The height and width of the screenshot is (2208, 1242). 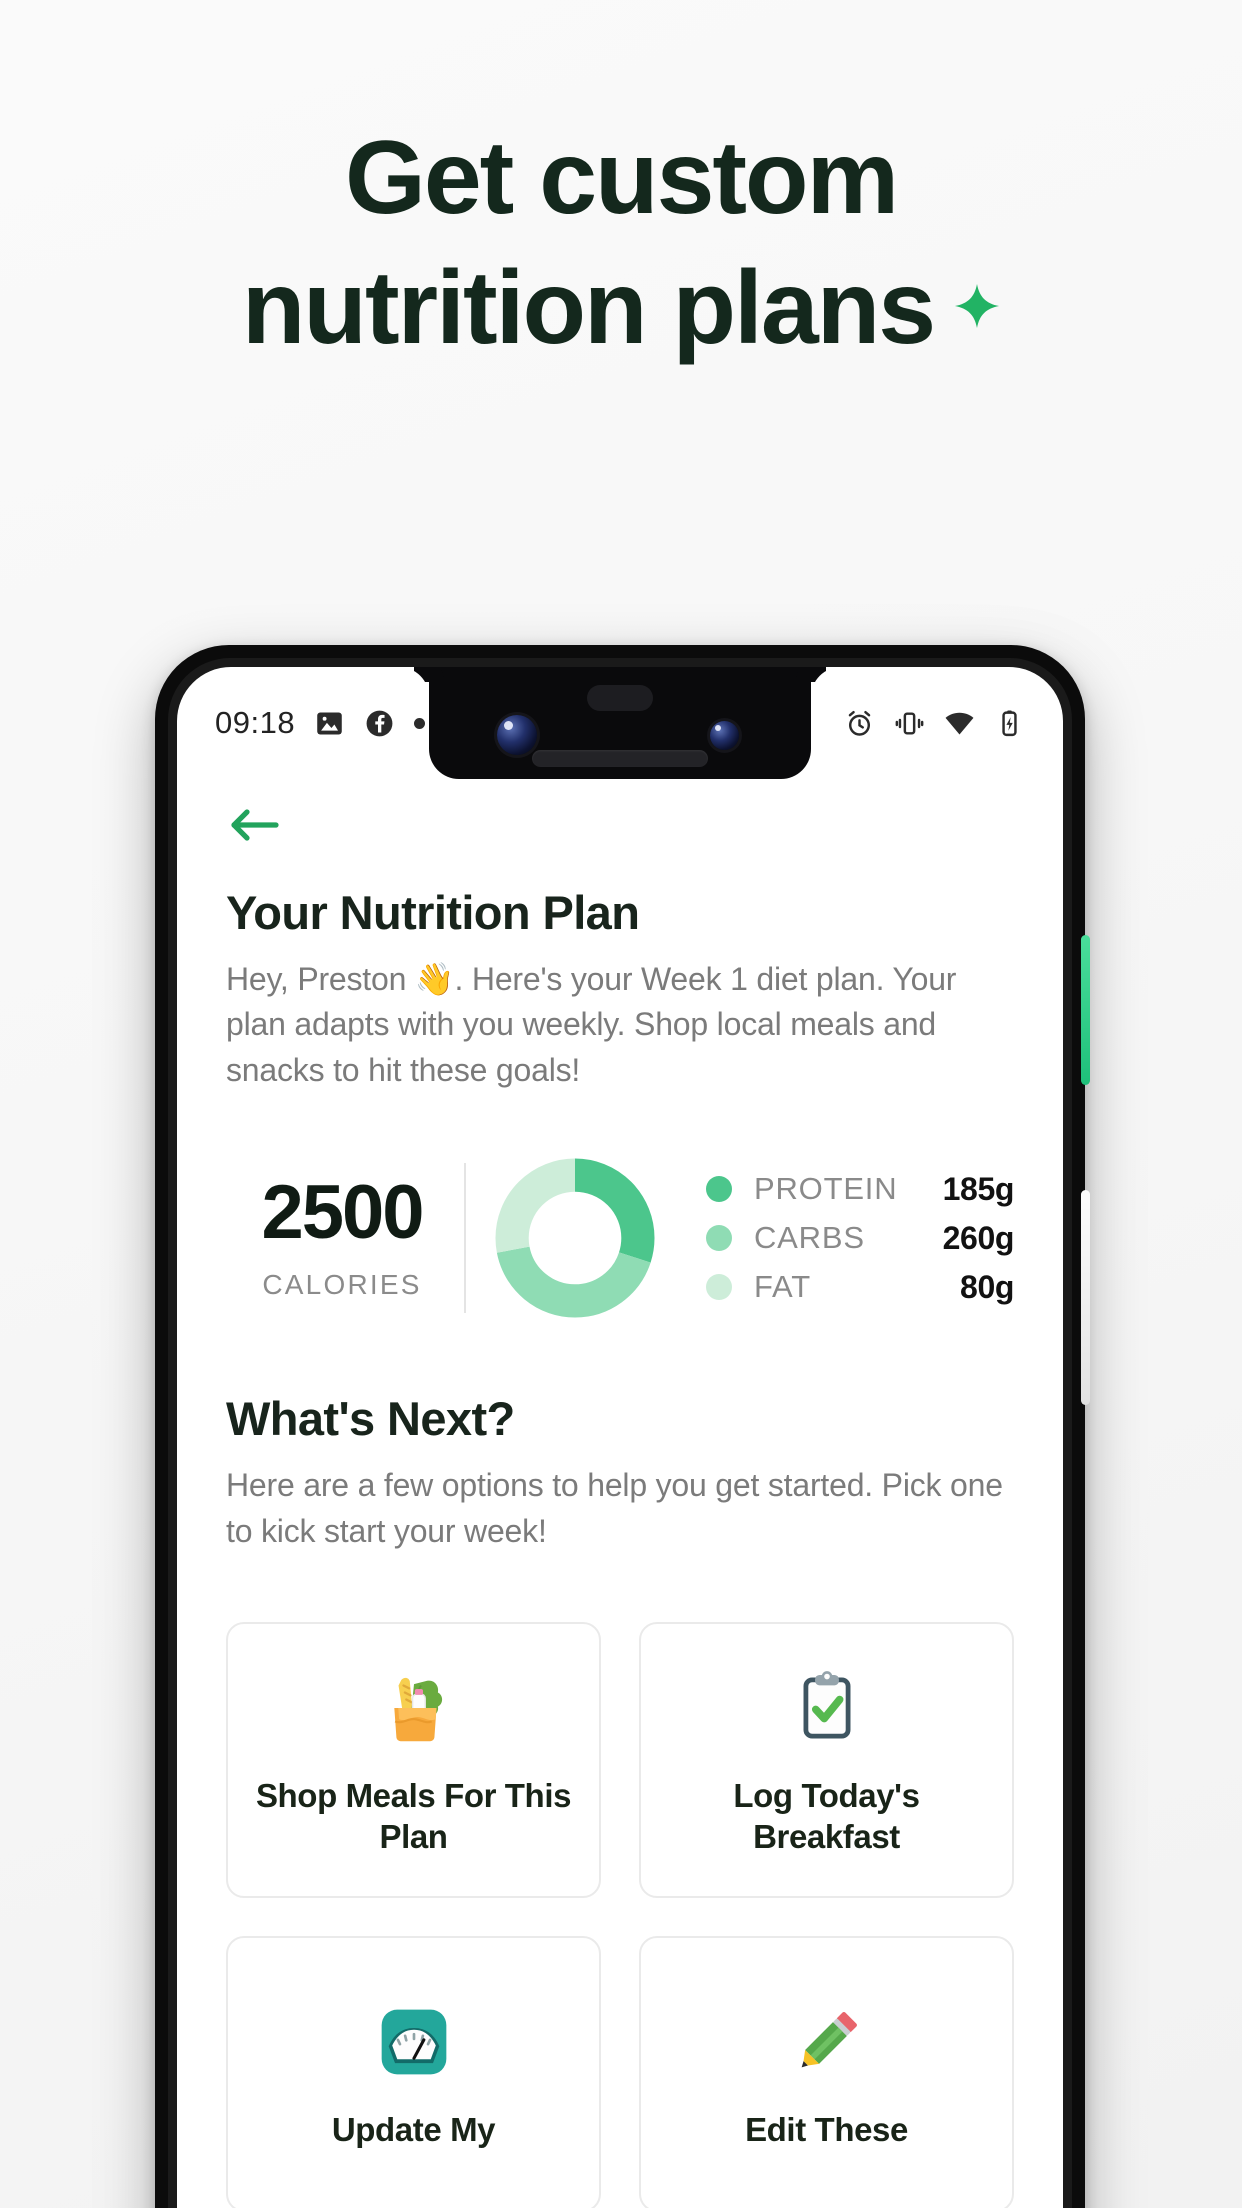 I want to click on vibrate-icon, so click(x=909, y=723).